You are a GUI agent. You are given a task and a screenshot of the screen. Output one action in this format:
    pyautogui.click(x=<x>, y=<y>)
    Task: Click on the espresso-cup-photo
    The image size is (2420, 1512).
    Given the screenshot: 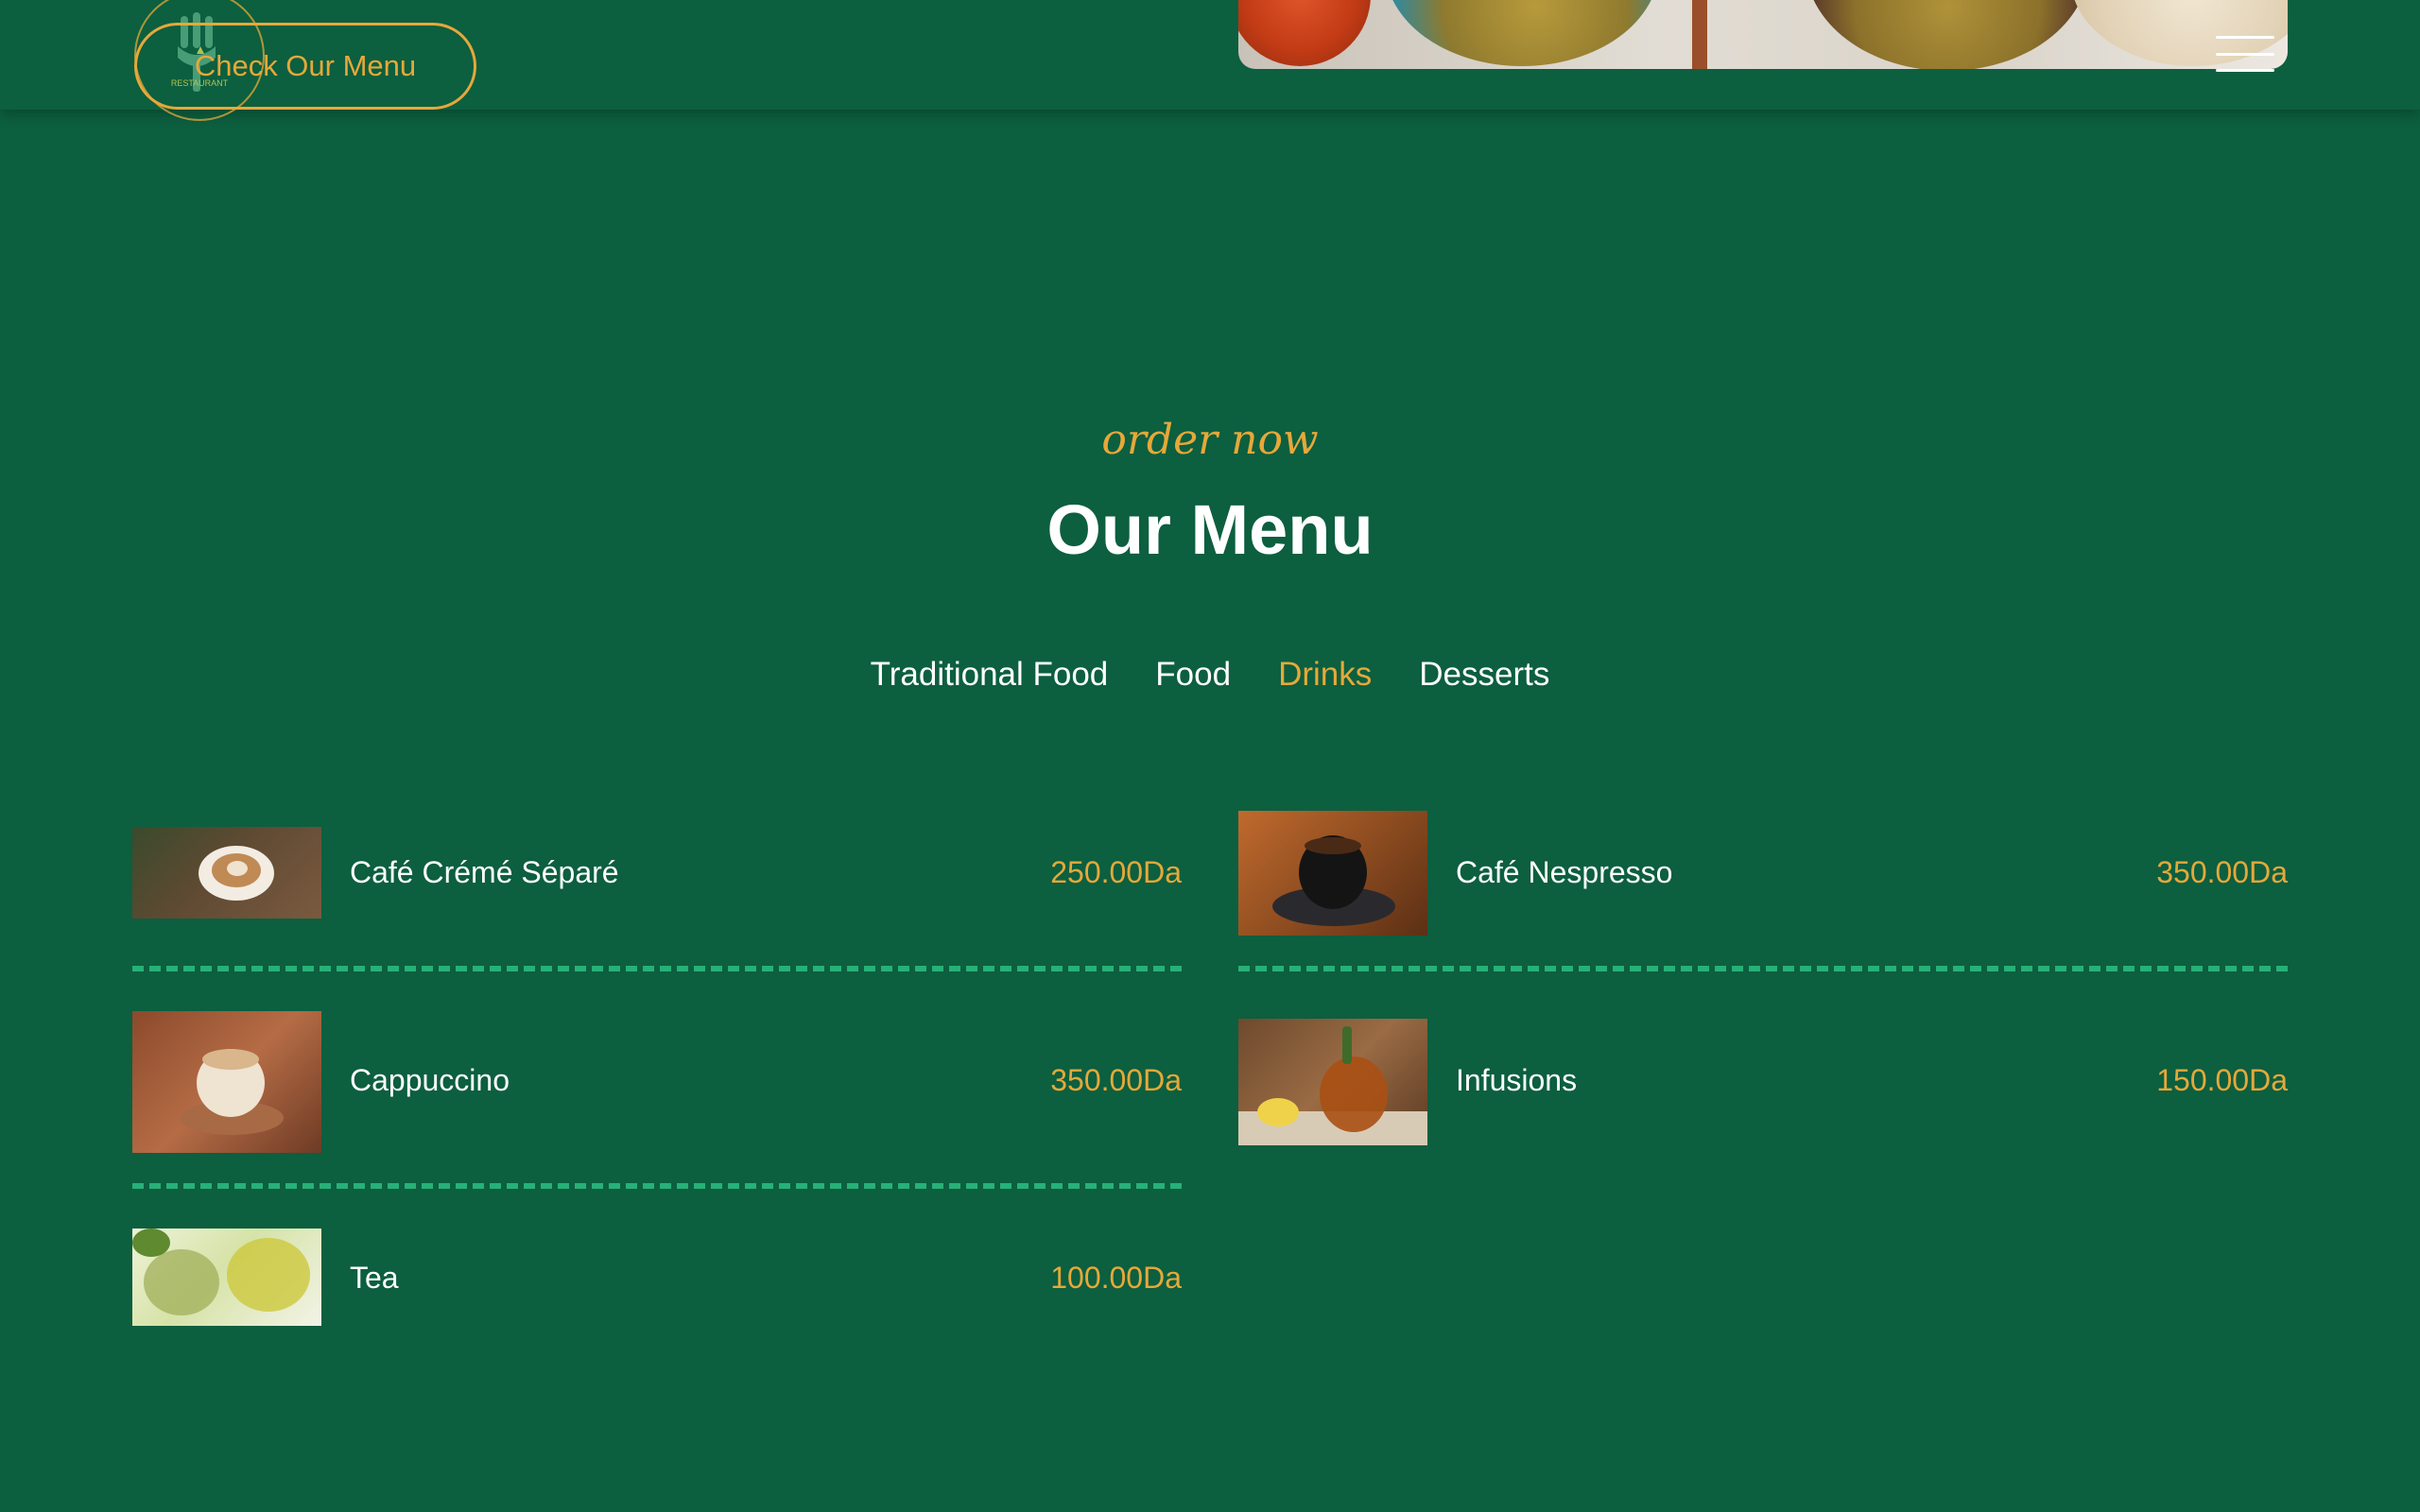 What is the action you would take?
    pyautogui.click(x=1332, y=873)
    